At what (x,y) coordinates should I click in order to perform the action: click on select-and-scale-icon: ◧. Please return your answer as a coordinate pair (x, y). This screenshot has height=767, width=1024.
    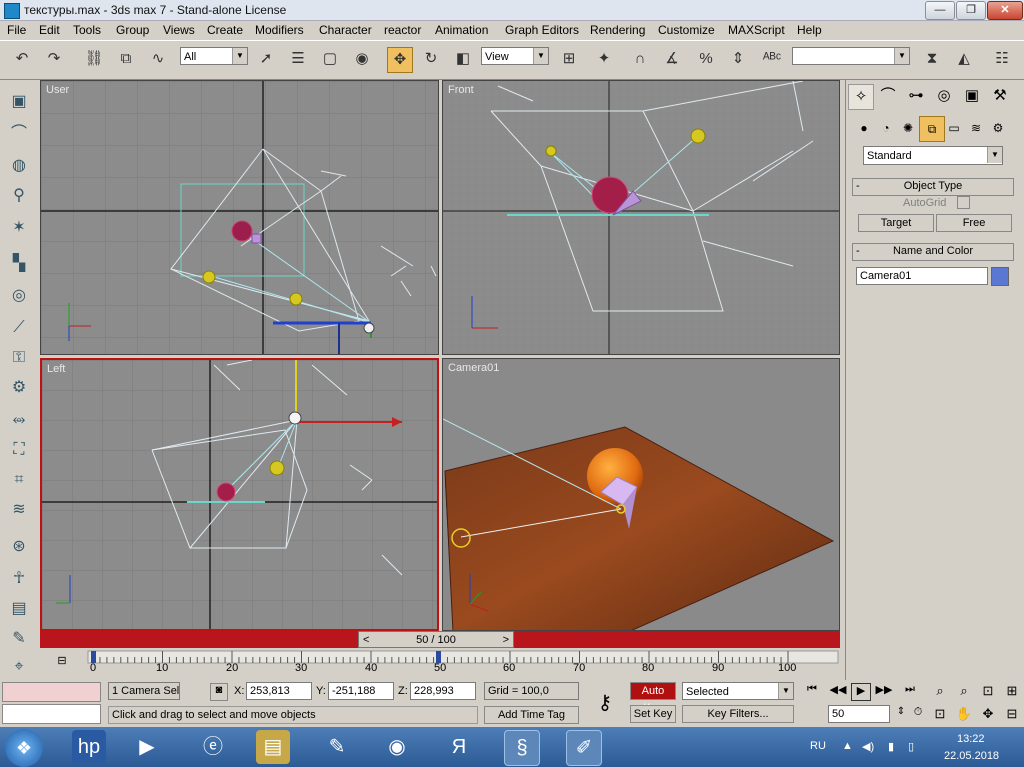
    Looking at the image, I should click on (463, 59).